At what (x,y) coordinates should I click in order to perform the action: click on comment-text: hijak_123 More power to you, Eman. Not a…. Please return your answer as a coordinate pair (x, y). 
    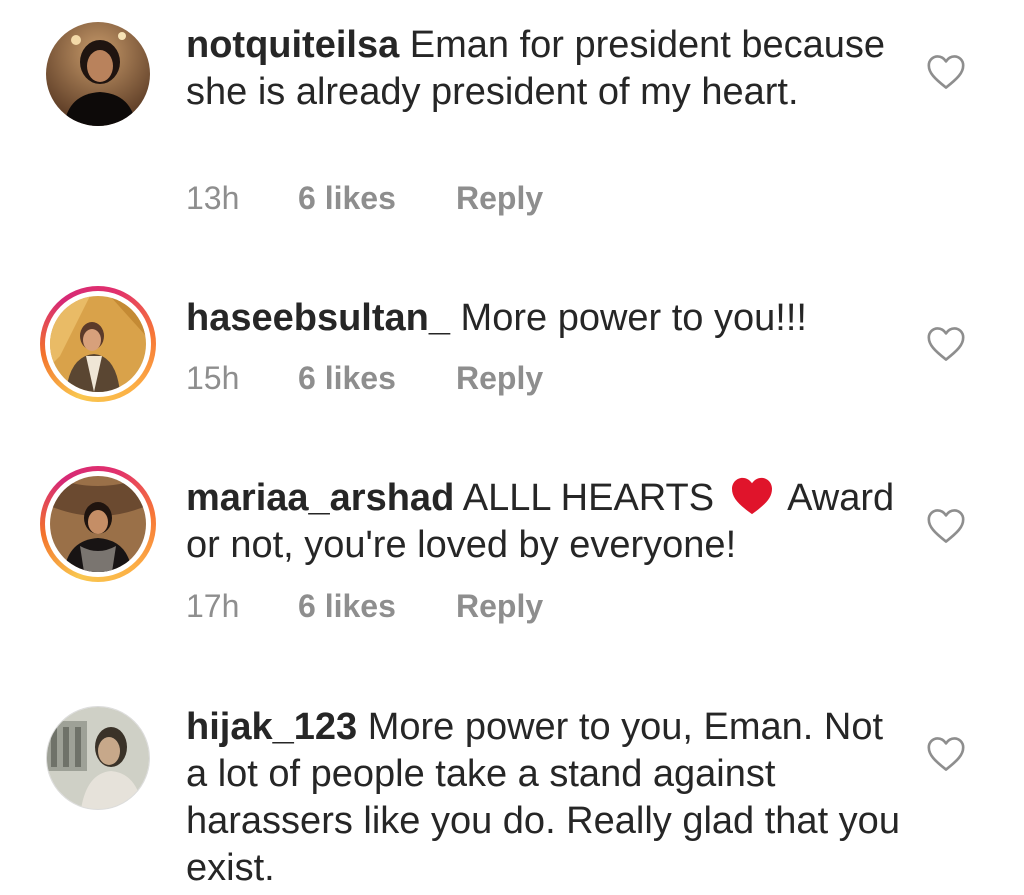
    Looking at the image, I should click on (546, 798).